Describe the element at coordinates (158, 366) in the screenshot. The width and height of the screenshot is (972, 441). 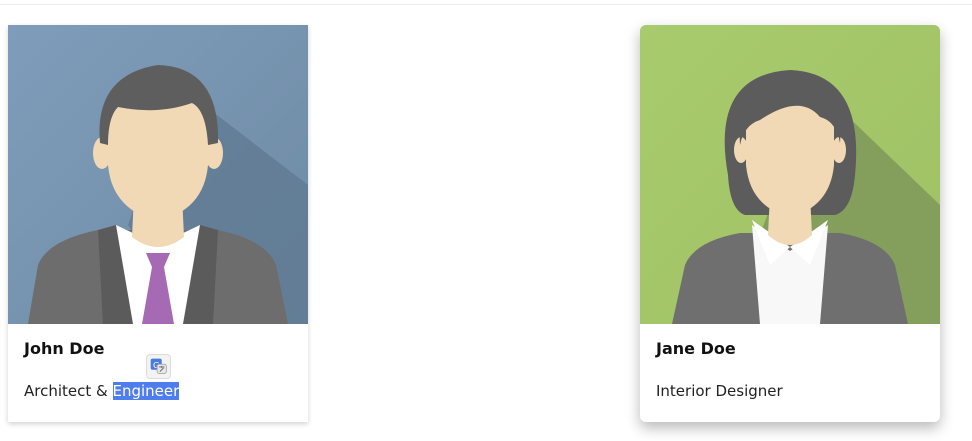
I see `translate-icon: G` at that location.